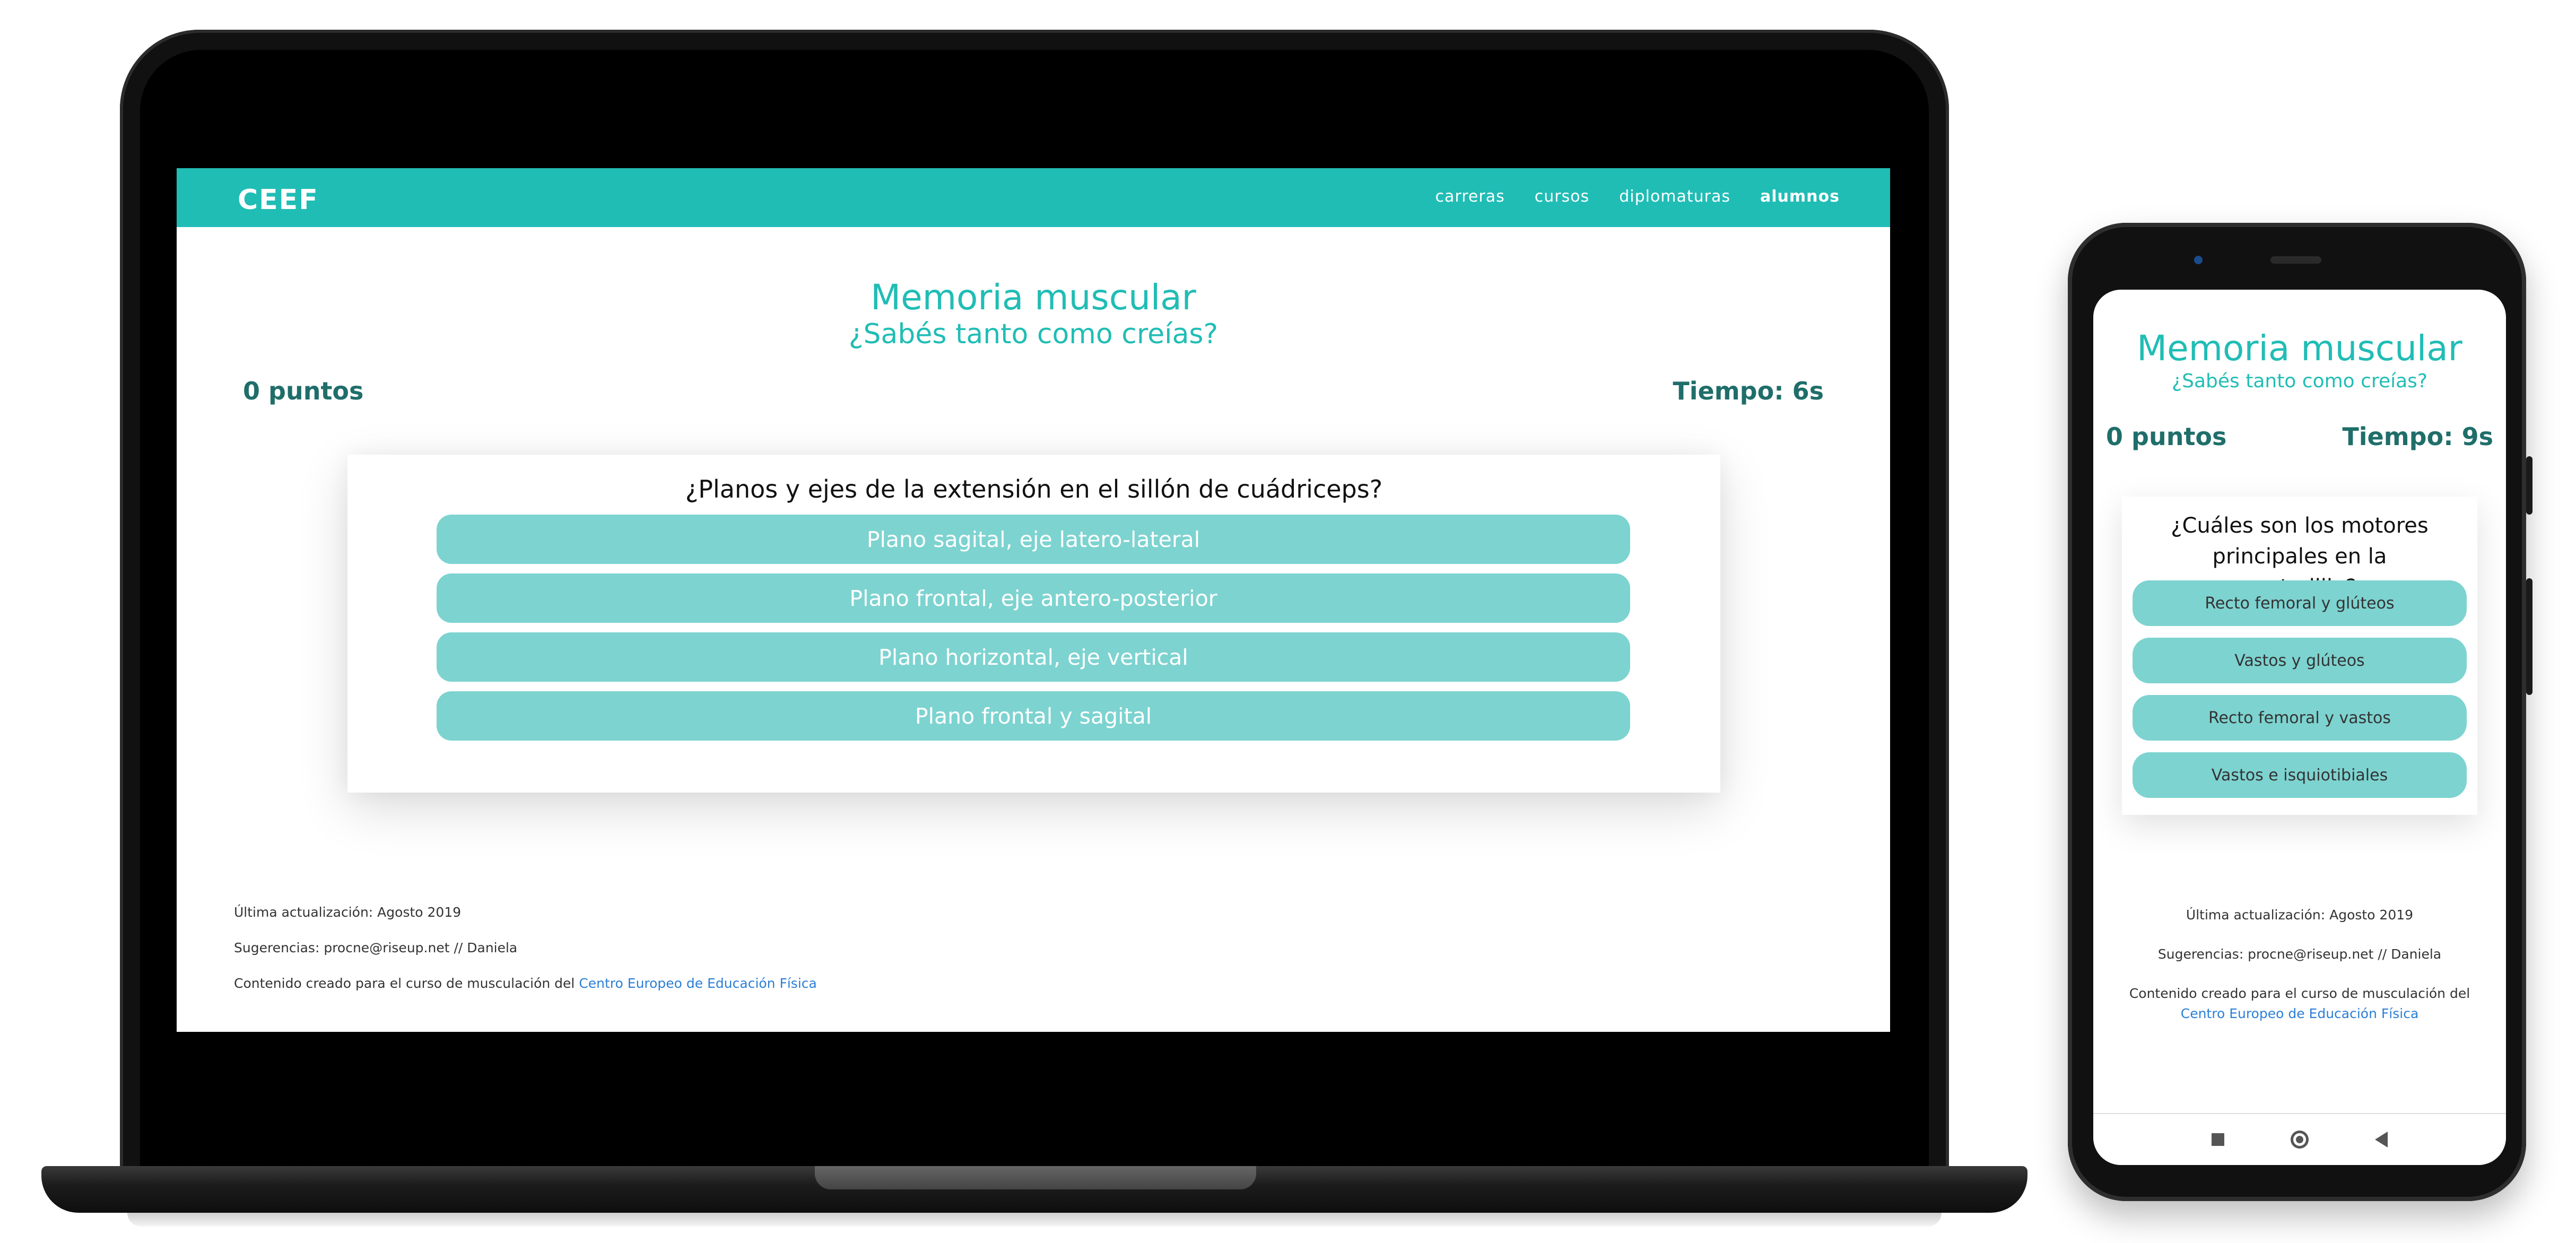  I want to click on front-camera-icon, so click(2198, 260).